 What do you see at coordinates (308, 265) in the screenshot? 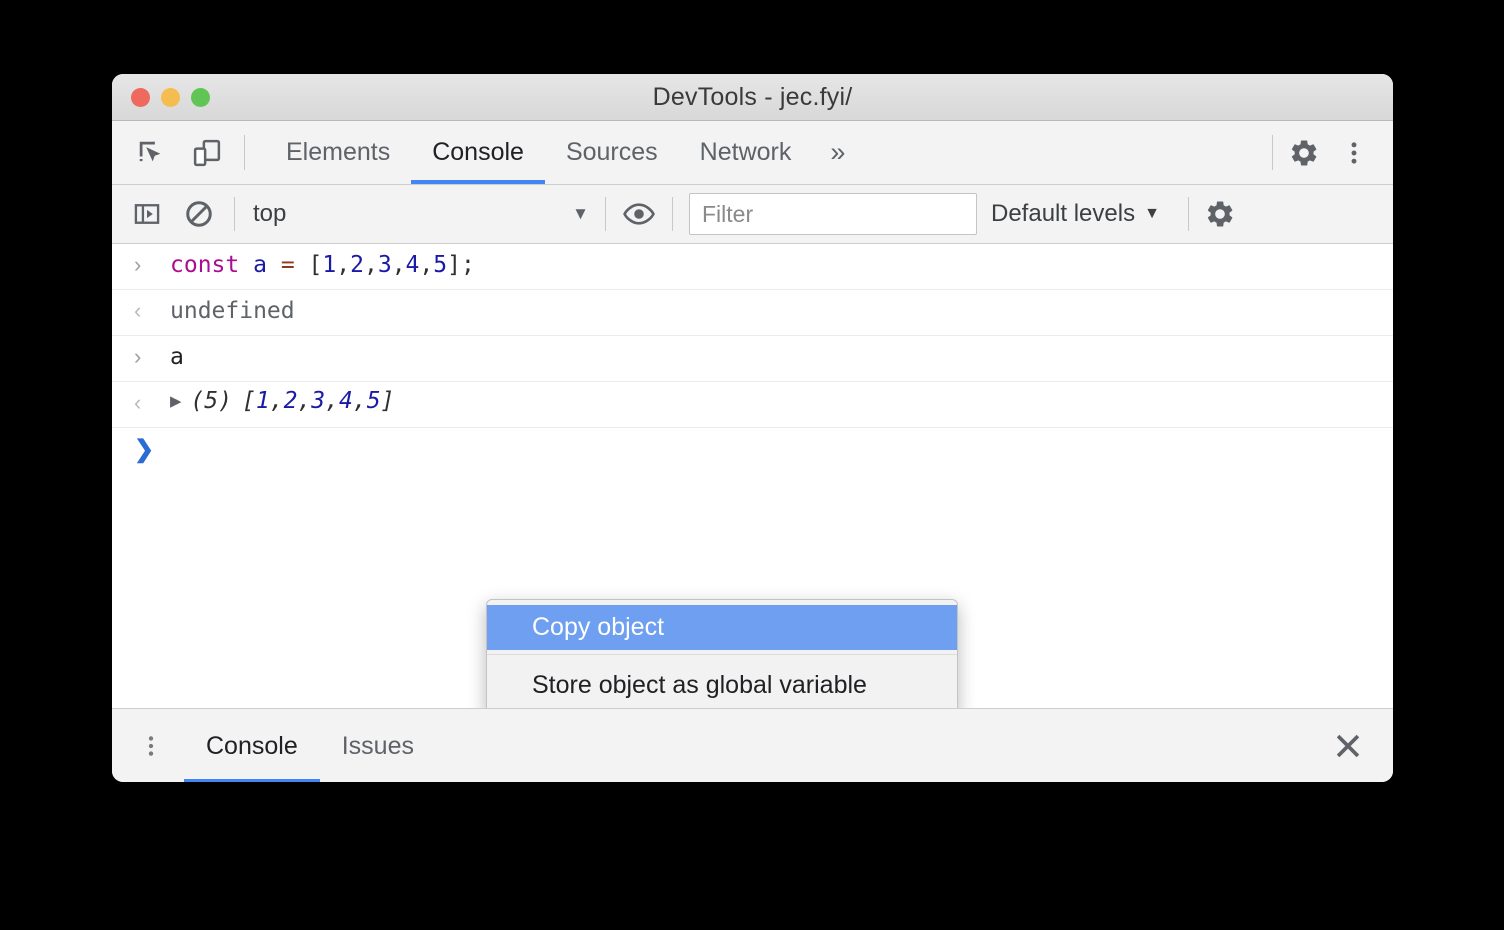
I see `code-token: [` at bounding box center [308, 265].